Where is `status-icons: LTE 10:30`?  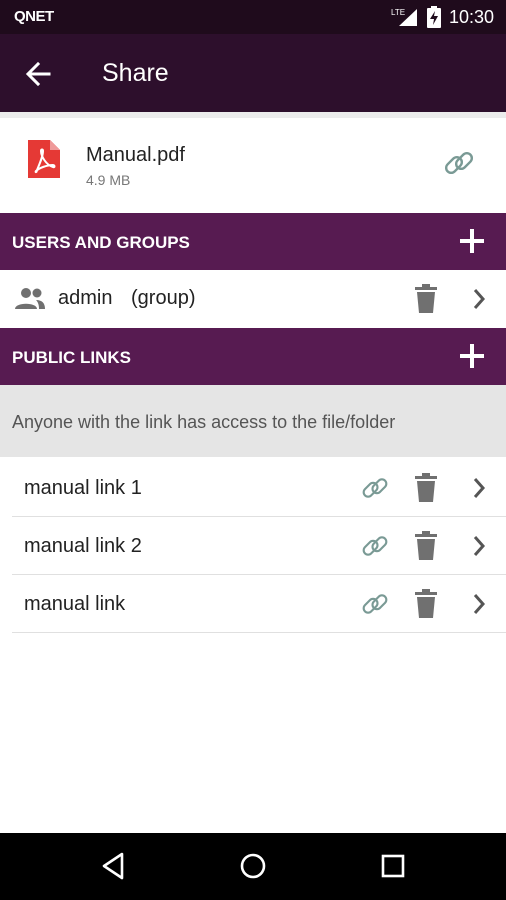 status-icons: LTE 10:30 is located at coordinates (442, 17).